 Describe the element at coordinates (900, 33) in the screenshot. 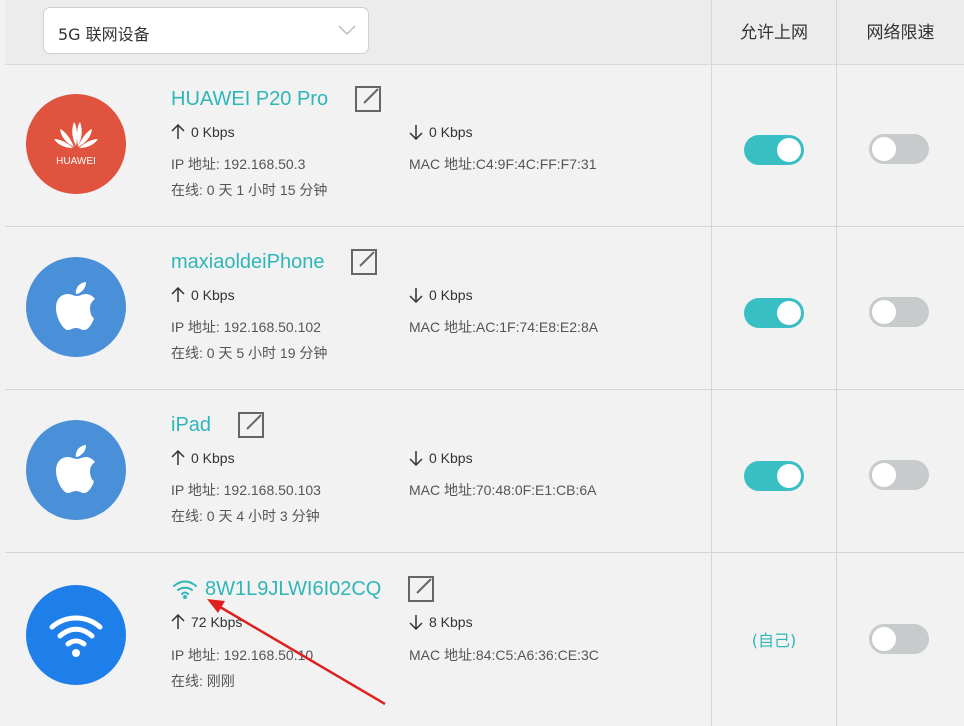

I see `column-header-limit: 网络限速` at that location.